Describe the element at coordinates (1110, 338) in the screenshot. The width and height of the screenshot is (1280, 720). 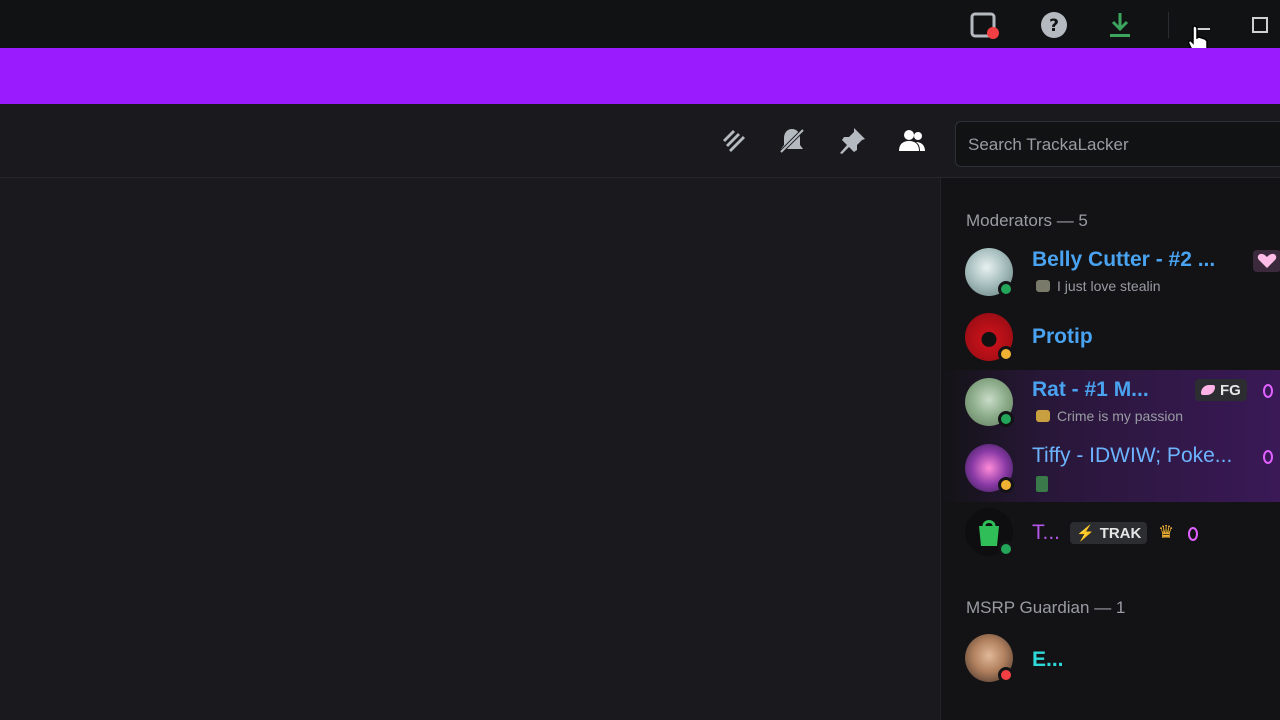
I see `member-item: Protip` at that location.